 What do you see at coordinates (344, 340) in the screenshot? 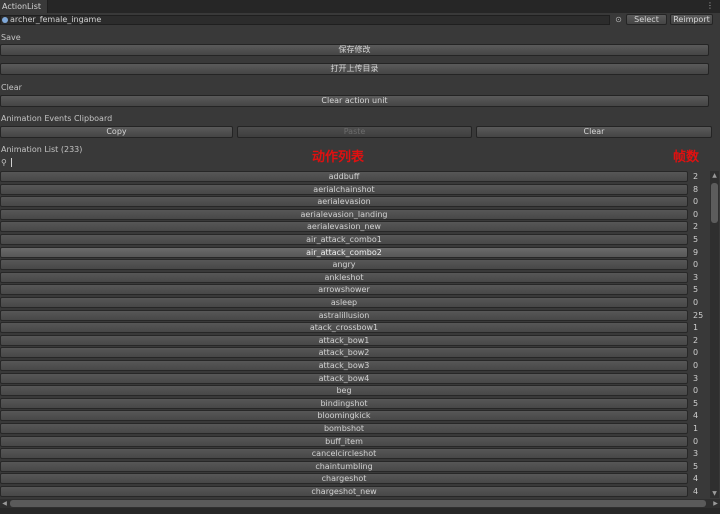
I see `animation-name-button: attack_bow1` at bounding box center [344, 340].